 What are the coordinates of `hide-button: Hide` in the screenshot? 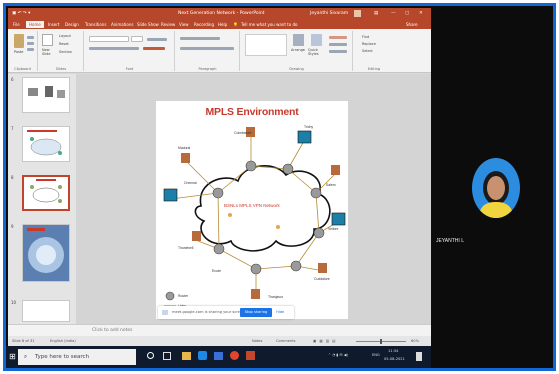 It's located at (280, 312).